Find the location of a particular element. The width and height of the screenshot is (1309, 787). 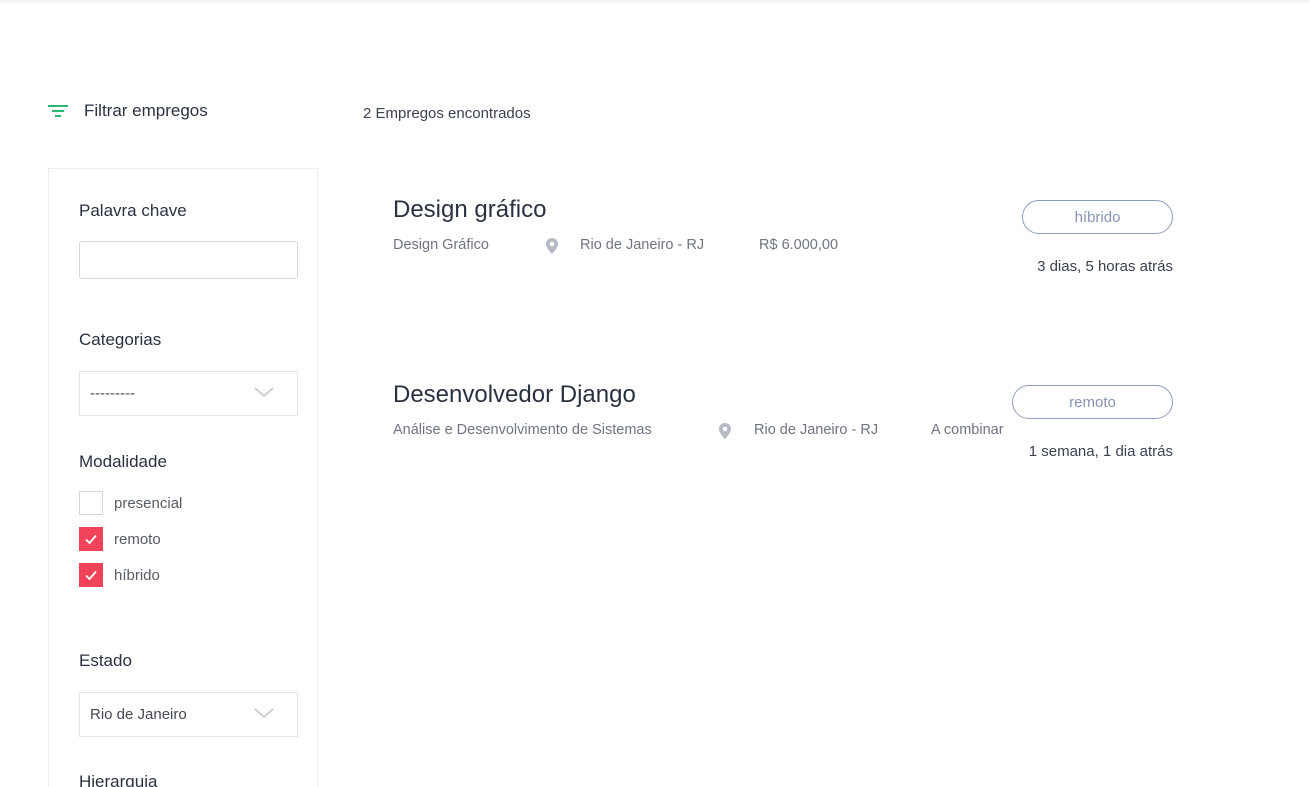

job-category: Análise e Desenvolvimento de Sistemas is located at coordinates (522, 430).